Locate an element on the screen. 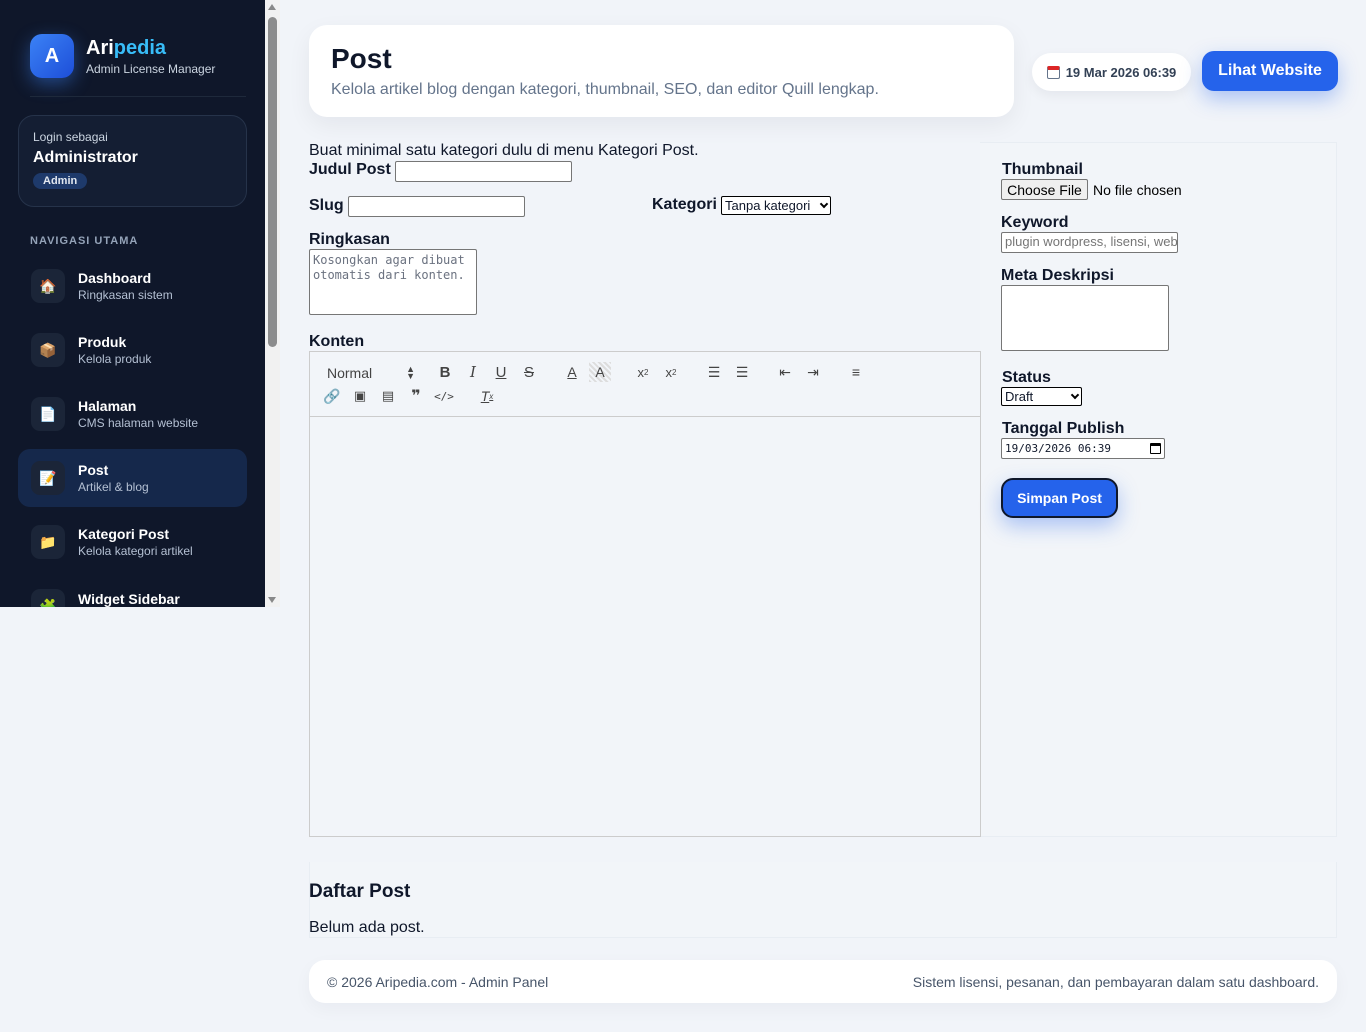 Image resolution: width=1366 pixels, height=1032 pixels. sidebar-item-halaman: 📄 Halaman CMS halaman website is located at coordinates (132, 414).